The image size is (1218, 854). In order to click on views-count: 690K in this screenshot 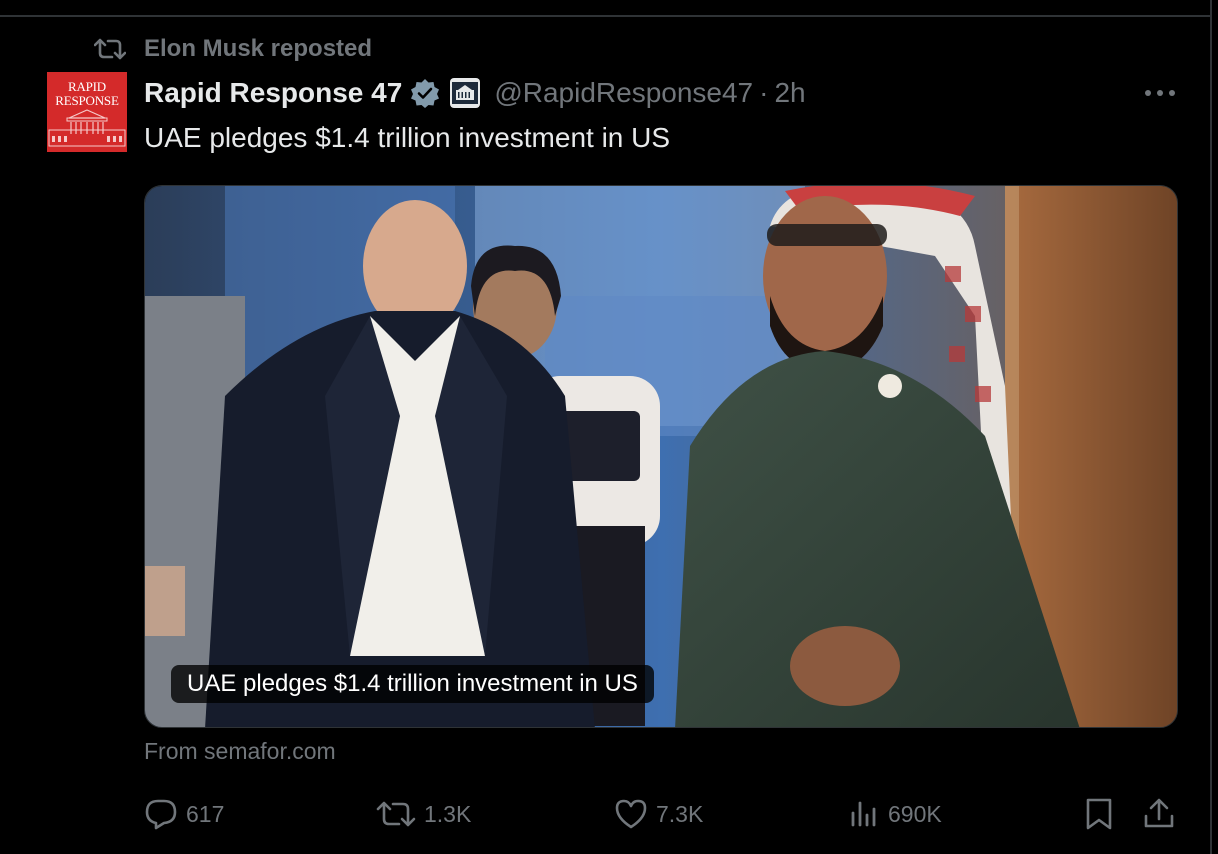, I will do `click(915, 813)`.